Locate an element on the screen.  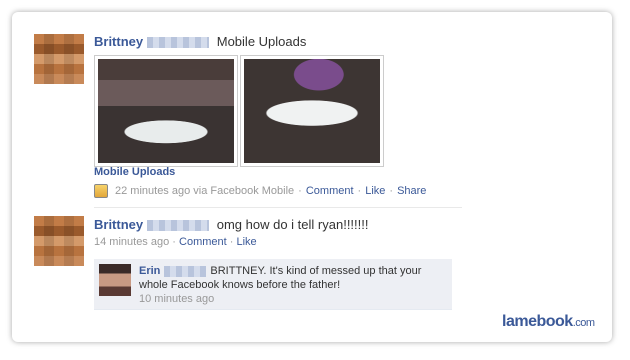
comment-time: 10 minutes ago is located at coordinates (177, 299).